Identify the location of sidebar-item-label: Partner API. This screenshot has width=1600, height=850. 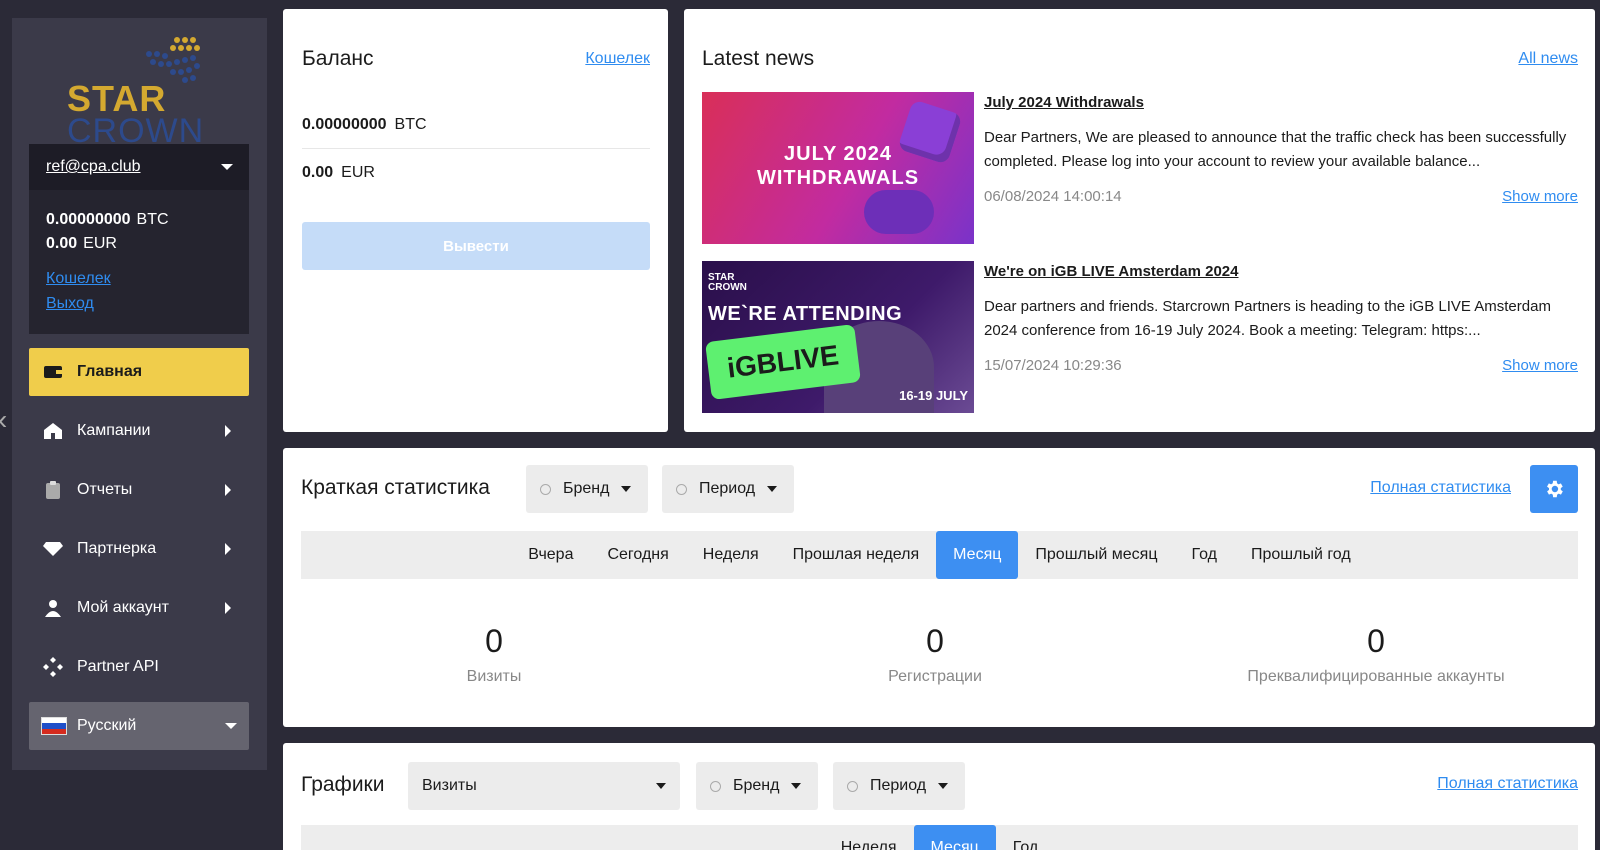
(118, 666).